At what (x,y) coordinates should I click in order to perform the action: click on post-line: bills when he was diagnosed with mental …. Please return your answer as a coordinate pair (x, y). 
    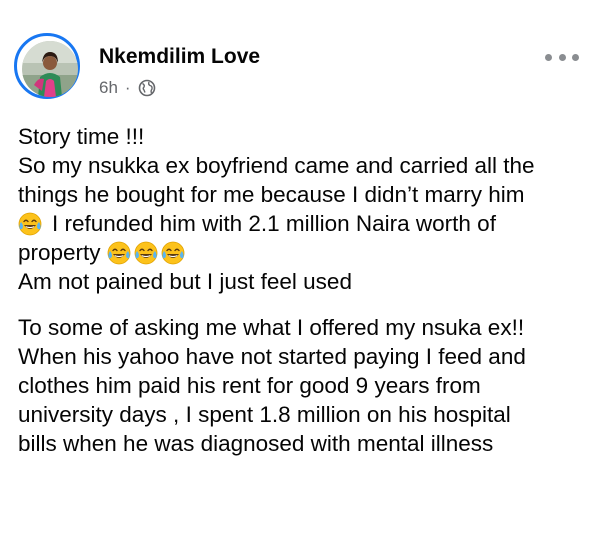
    Looking at the image, I should click on (256, 443).